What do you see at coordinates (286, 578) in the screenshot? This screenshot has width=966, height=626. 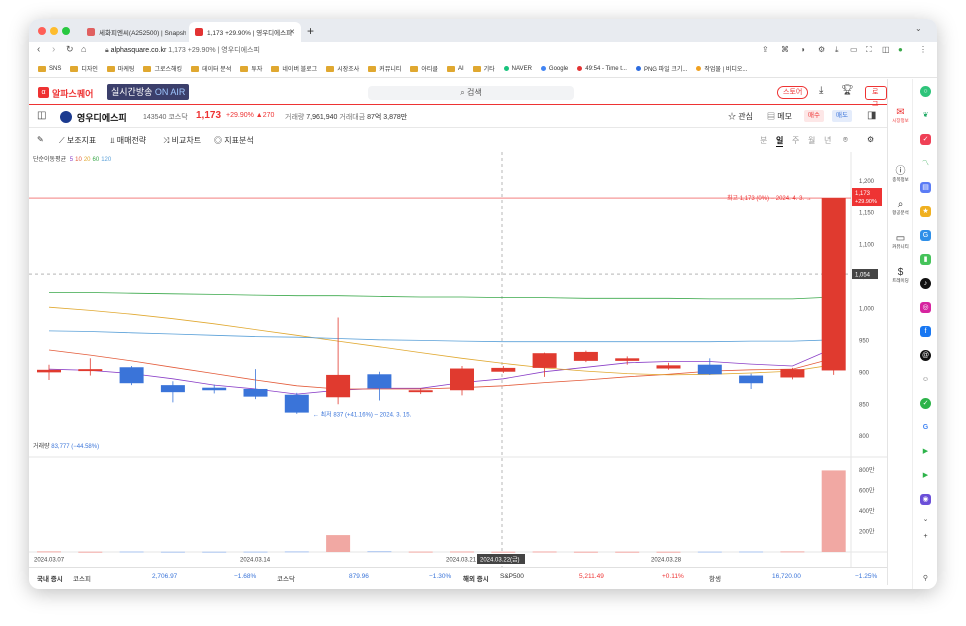 I see `kosdaq-label: 코스닥` at bounding box center [286, 578].